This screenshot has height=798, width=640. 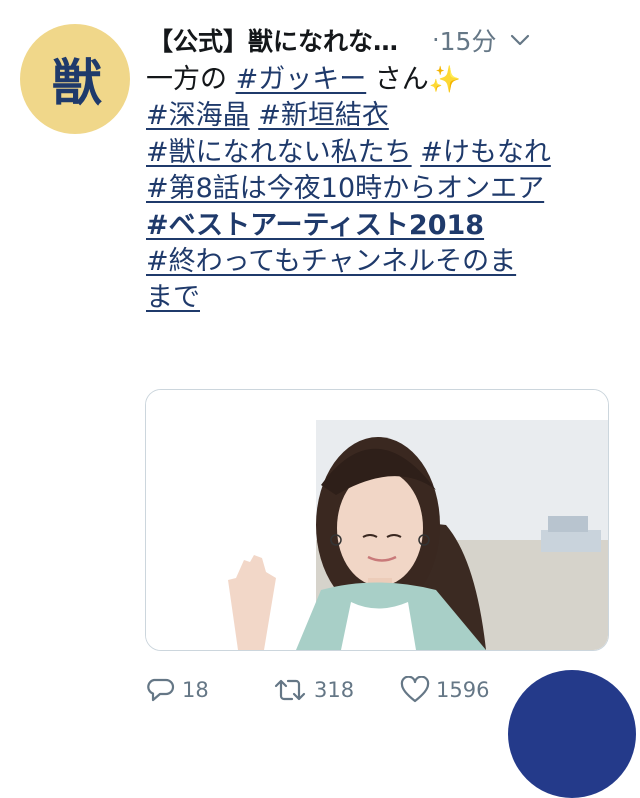 I want to click on hashtag-kemonare-full: #獣になれない私たち, so click(x=279, y=152).